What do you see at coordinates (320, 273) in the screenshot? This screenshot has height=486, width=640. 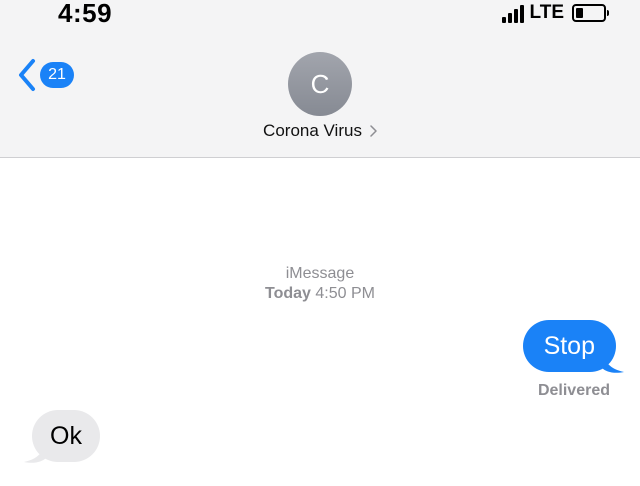 I see `service-label: iMessage` at bounding box center [320, 273].